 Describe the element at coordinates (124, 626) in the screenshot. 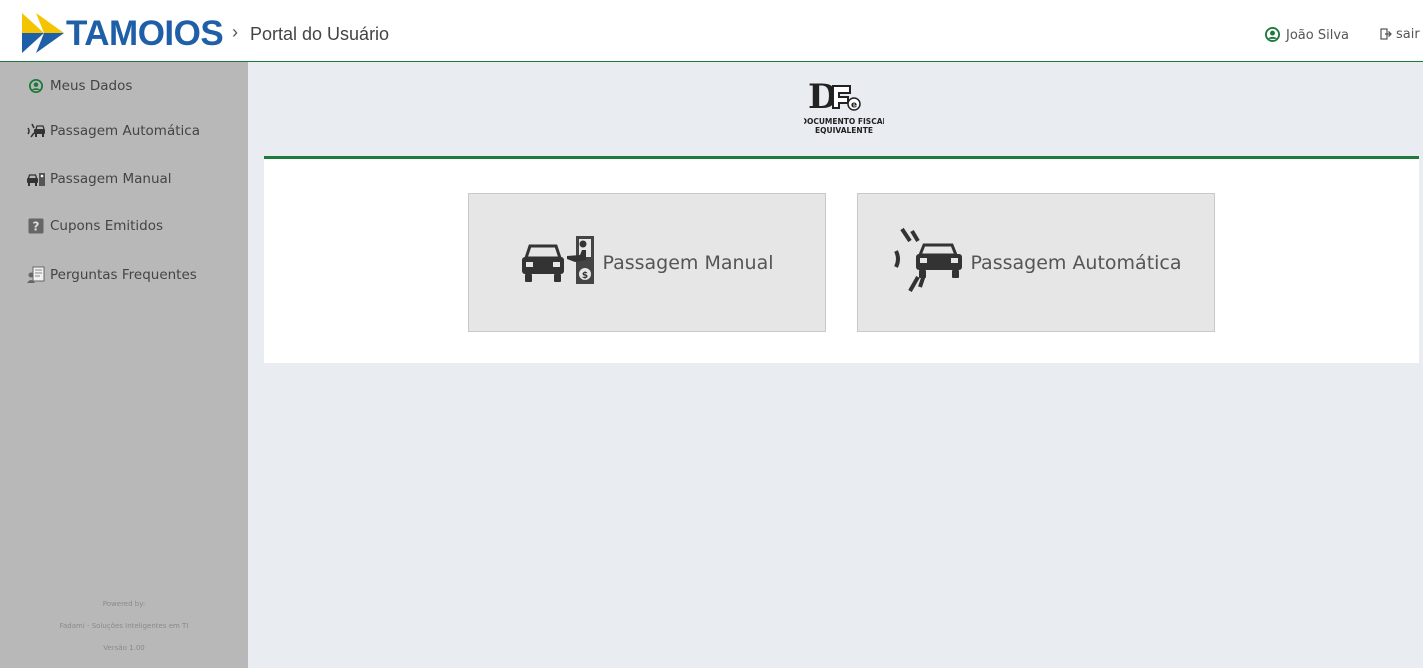

I see `footer-company: Fadami - Soluções Inteligentes em TI` at that location.